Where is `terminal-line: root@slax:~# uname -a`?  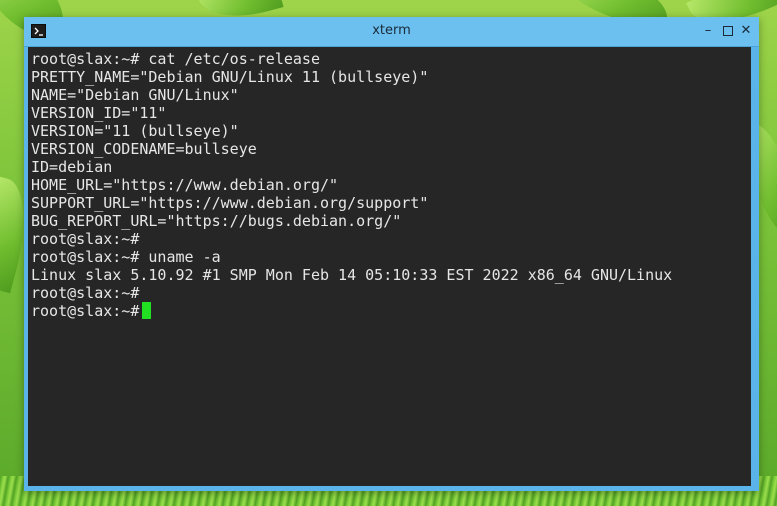
terminal-line: root@slax:~# uname -a is located at coordinates (126, 257).